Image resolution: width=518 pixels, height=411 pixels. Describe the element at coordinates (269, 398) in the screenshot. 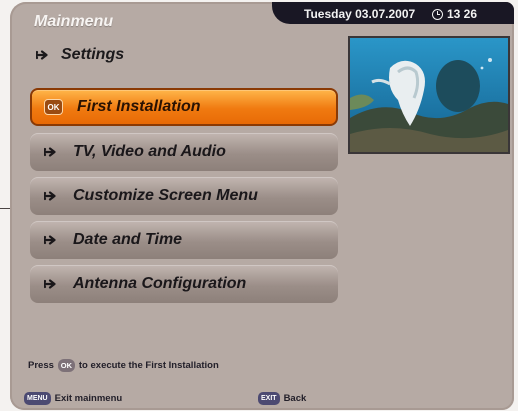

I see `exit-key-icon: EXIT` at that location.